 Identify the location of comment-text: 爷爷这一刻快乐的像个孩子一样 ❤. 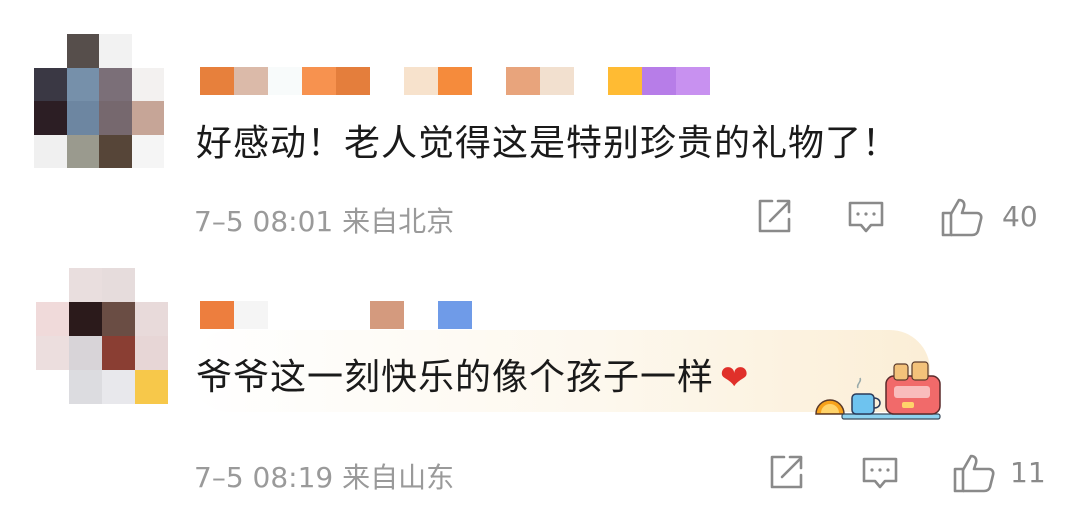
(473, 374).